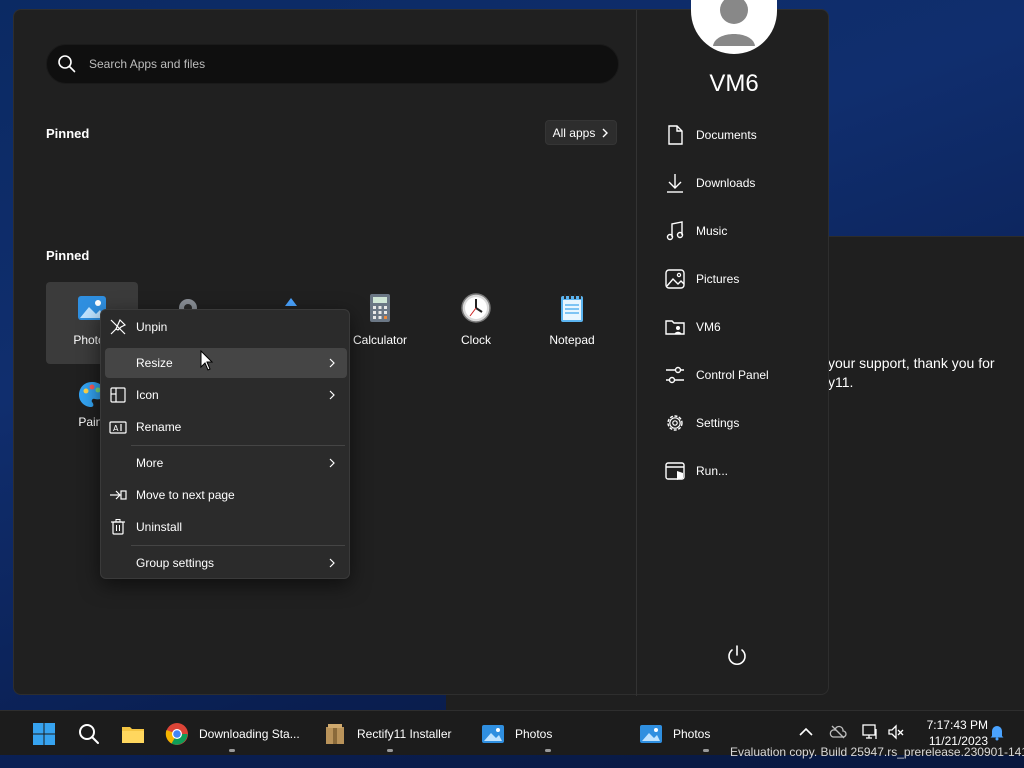 This screenshot has width=1024, height=768. I want to click on ctx-label: Uninstall, so click(159, 527).